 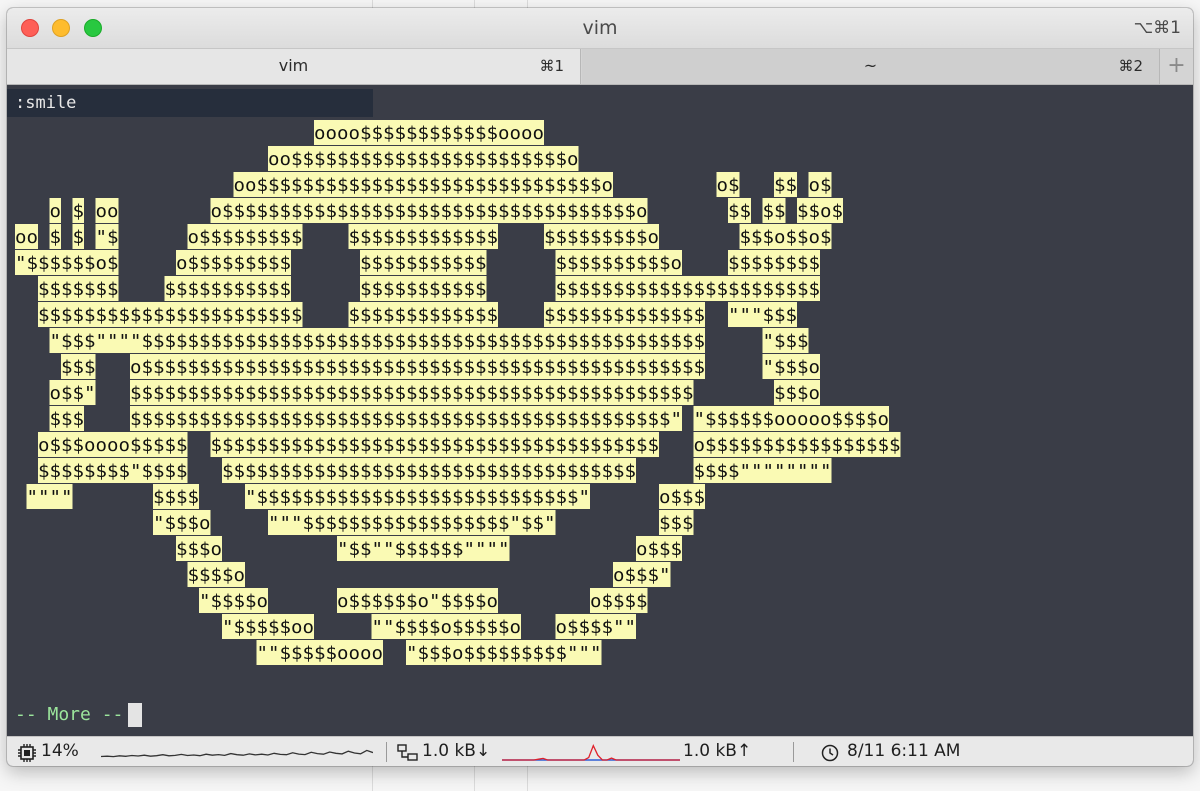 I want to click on tab-bar: vim ⌘1 ~ ⌘2 +, so click(x=600, y=67).